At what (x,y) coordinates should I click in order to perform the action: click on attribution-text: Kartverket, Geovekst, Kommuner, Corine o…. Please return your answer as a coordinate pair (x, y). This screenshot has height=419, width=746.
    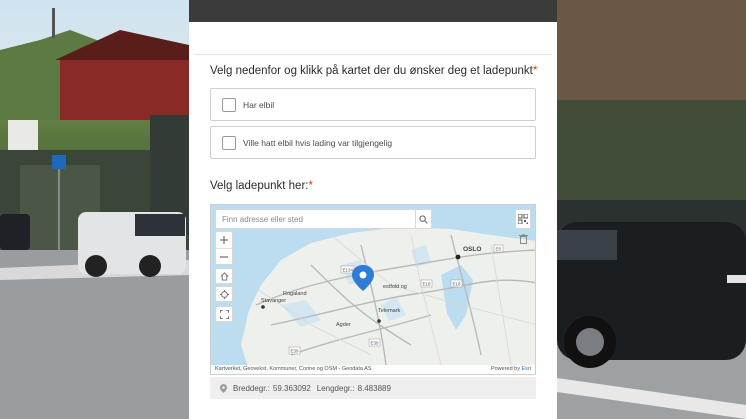
    Looking at the image, I should click on (293, 369).